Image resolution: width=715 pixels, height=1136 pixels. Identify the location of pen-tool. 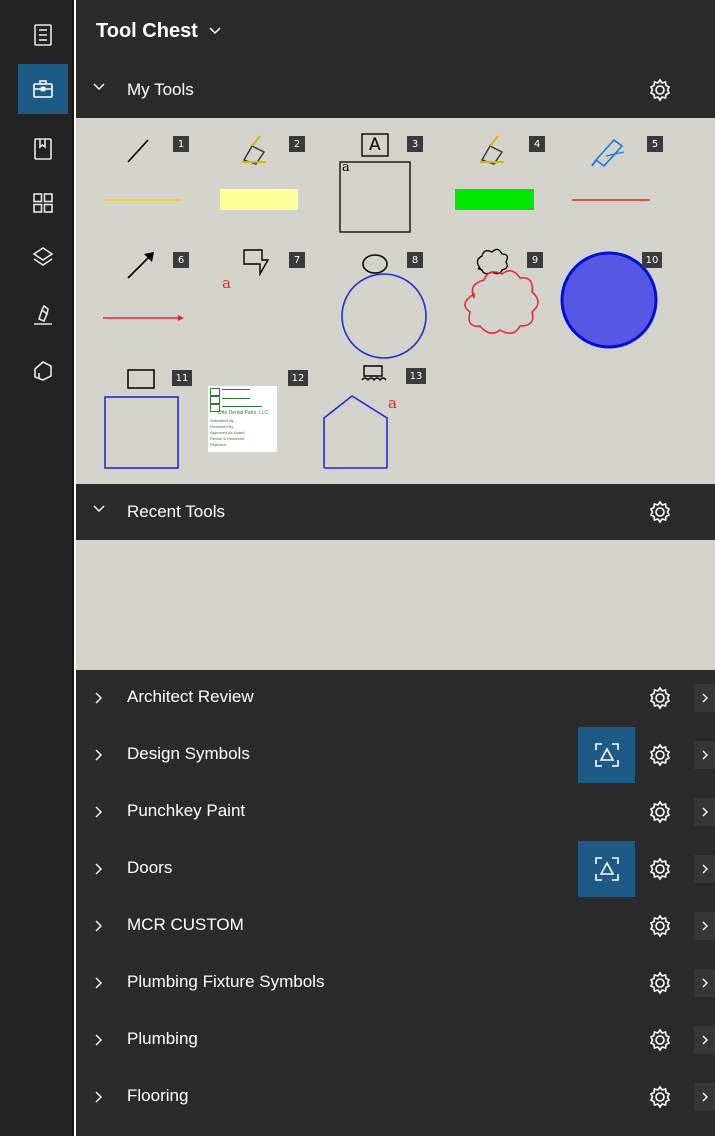
(611, 169).